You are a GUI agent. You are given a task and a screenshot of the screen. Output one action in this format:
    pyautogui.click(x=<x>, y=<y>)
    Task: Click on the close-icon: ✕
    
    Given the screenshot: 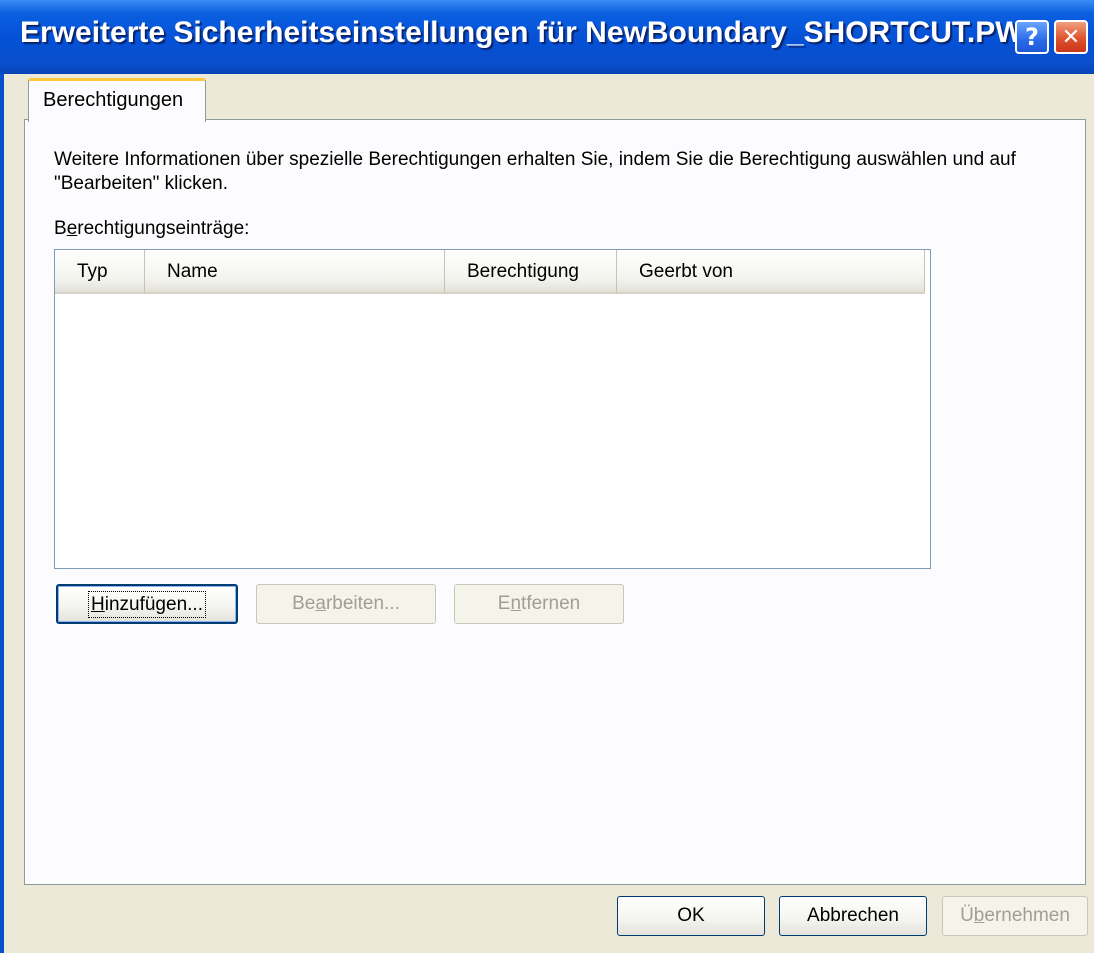 What is the action you would take?
    pyautogui.click(x=1071, y=37)
    